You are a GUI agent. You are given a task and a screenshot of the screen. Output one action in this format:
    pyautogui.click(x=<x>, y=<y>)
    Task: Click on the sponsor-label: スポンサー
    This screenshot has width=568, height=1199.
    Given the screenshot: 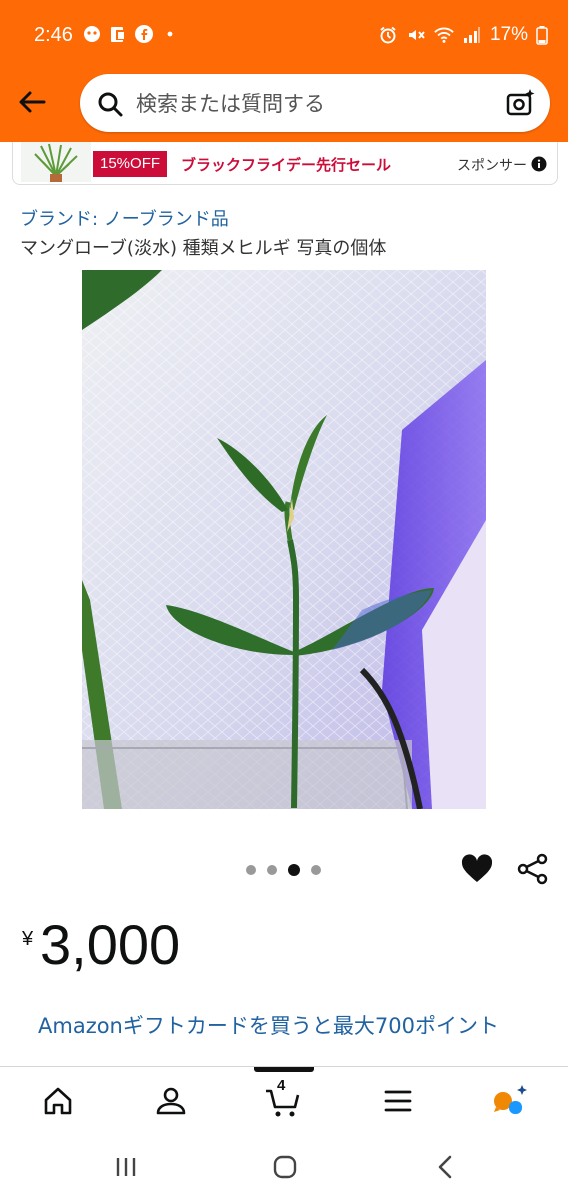 What is the action you would take?
    pyautogui.click(x=492, y=166)
    